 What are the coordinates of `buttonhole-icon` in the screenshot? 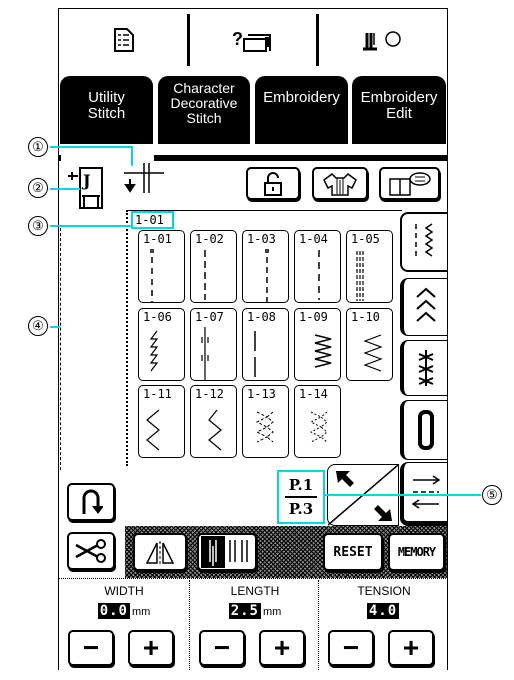 It's located at (425, 430).